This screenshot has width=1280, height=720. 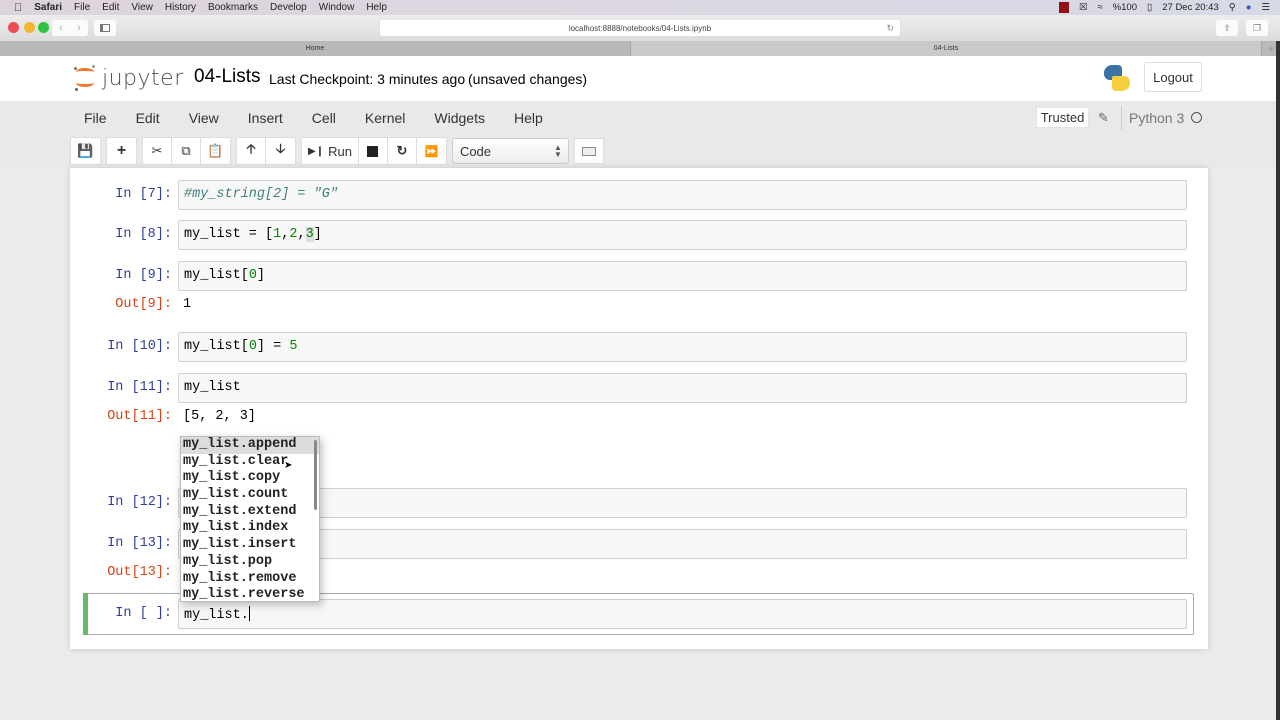 What do you see at coordinates (250, 462) in the screenshot?
I see `completion-option: my_list.clear` at bounding box center [250, 462].